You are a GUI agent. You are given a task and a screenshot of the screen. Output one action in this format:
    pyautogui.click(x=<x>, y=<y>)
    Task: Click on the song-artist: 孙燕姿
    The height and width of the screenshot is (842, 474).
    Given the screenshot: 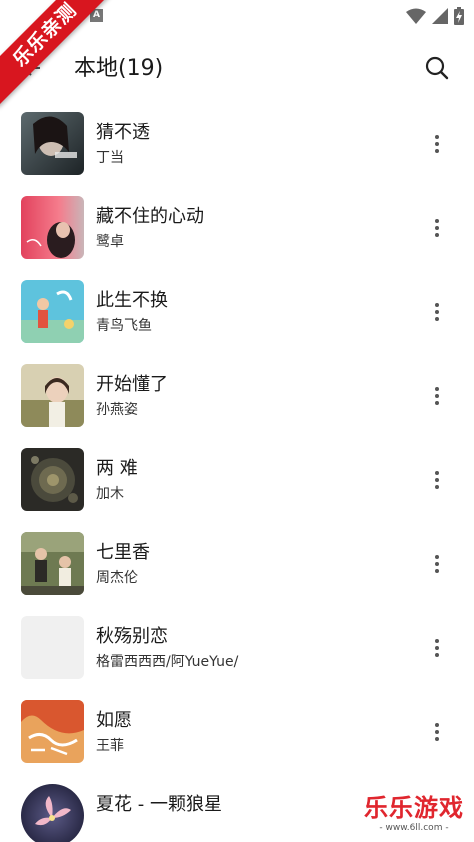 What is the action you would take?
    pyautogui.click(x=117, y=410)
    